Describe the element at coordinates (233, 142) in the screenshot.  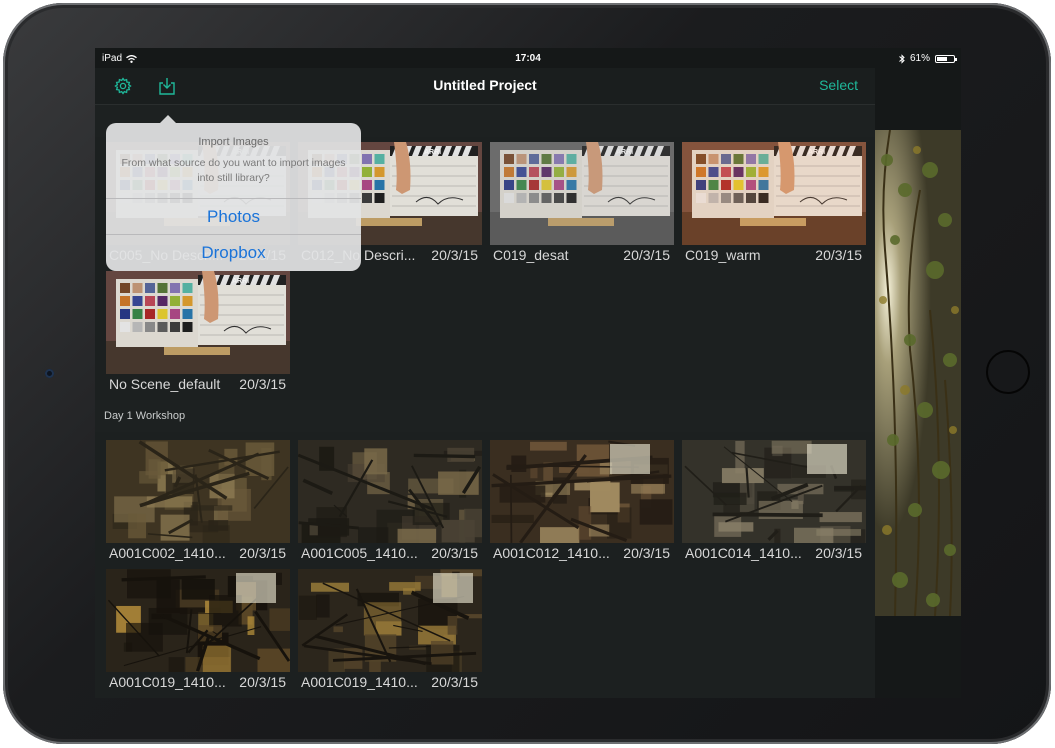
I see `popover-title: Import Images` at that location.